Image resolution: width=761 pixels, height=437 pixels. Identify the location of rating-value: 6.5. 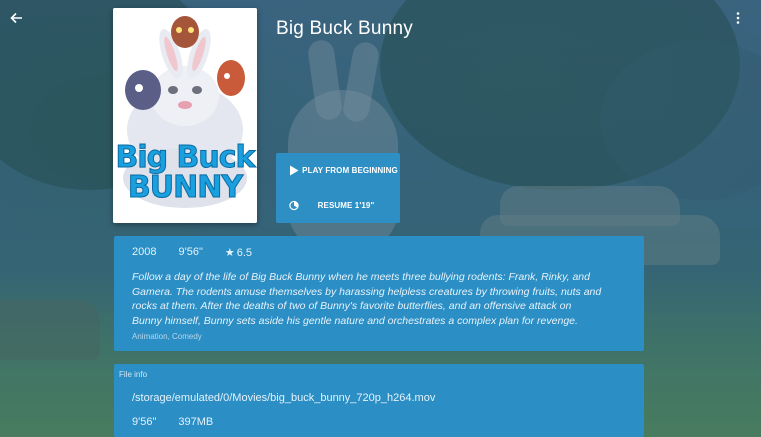
(244, 252).